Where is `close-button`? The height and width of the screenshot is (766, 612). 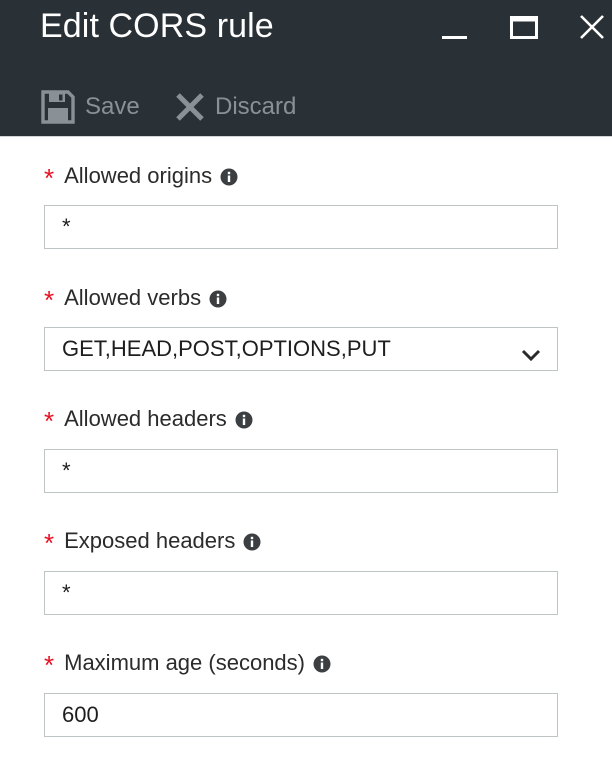
close-button is located at coordinates (592, 28).